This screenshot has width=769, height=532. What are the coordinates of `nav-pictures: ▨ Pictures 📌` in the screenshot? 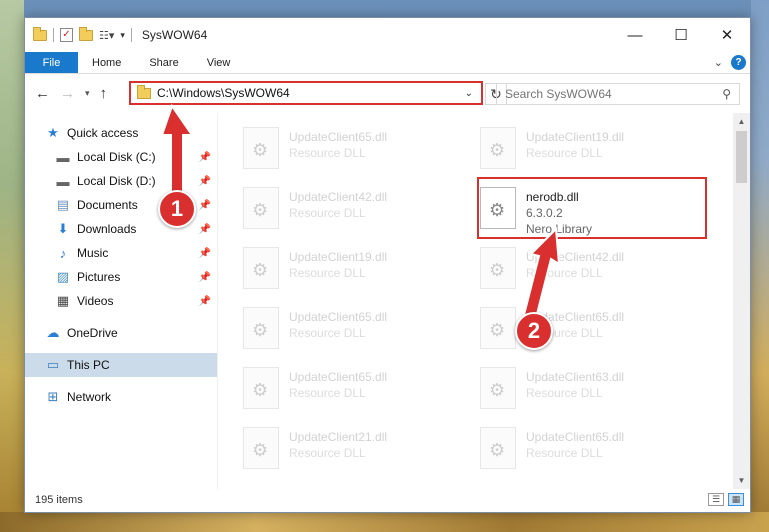 It's located at (121, 277).